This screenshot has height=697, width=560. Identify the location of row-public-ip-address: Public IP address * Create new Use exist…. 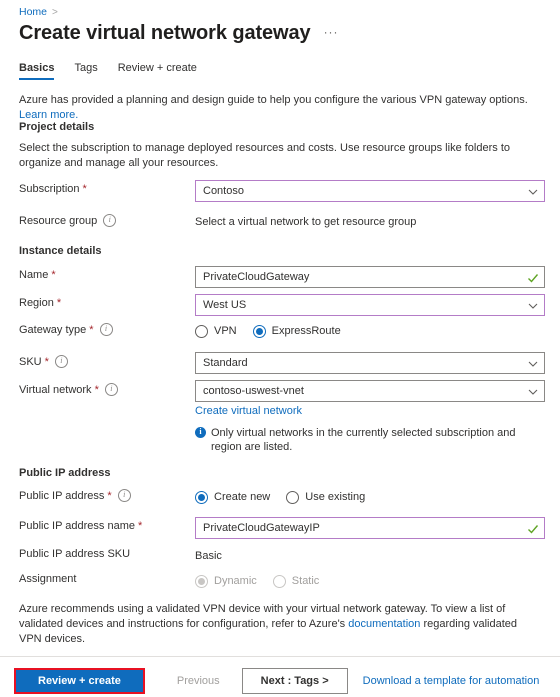
(280, 497).